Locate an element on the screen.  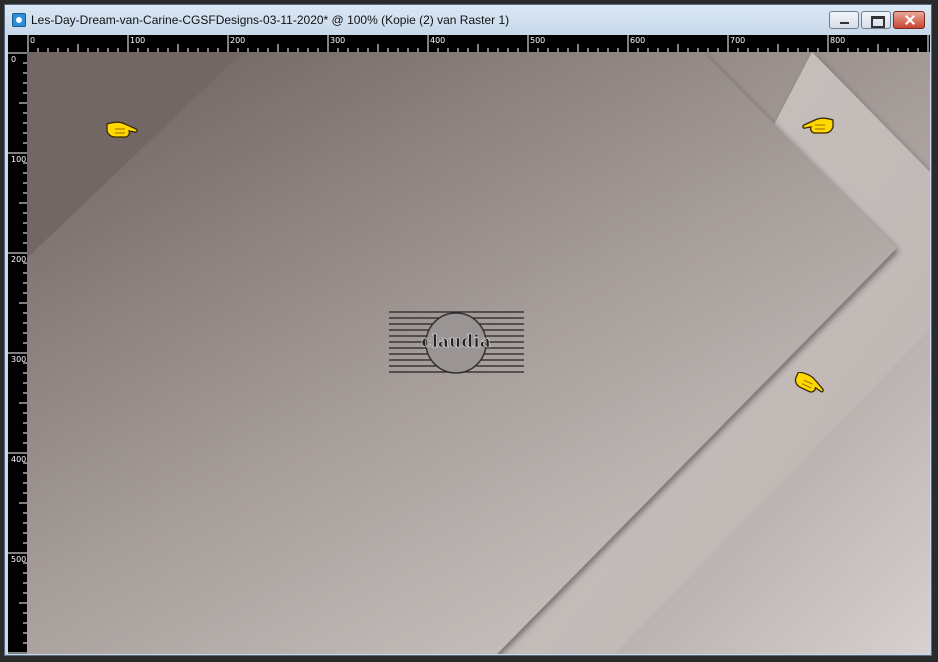
watermark-text: claudia is located at coordinates (456, 342).